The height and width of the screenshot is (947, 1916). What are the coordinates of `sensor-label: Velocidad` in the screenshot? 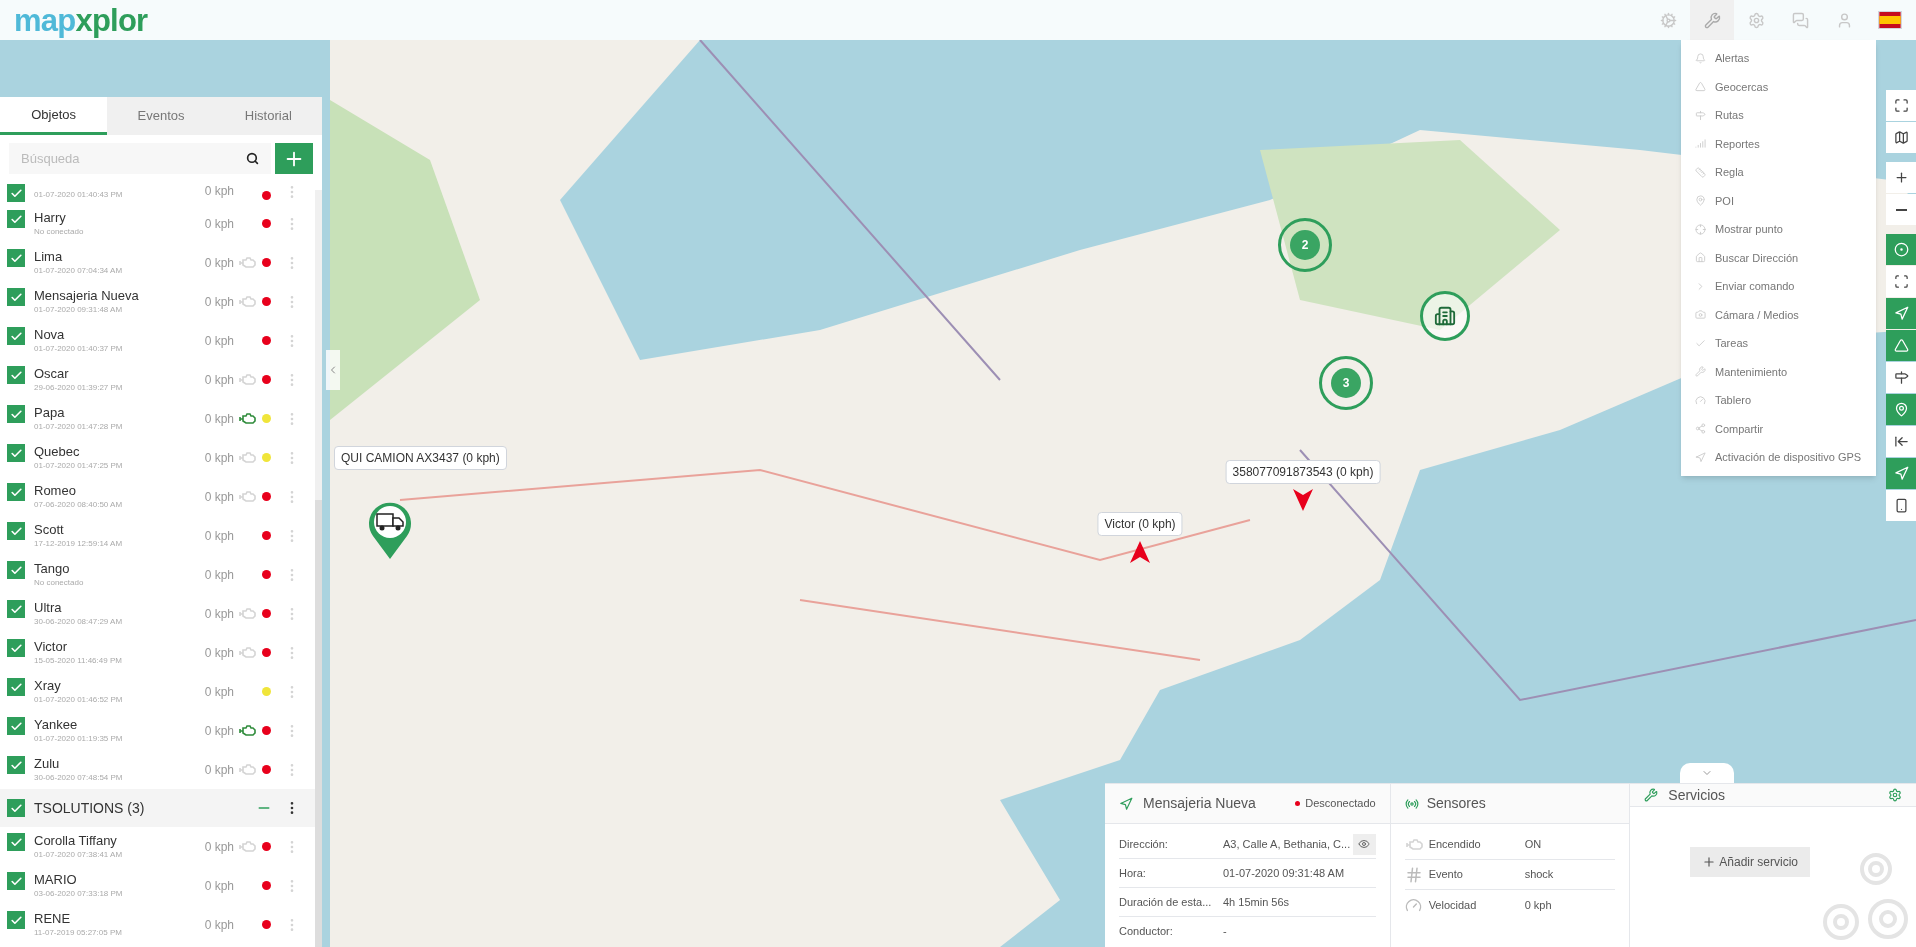 It's located at (1453, 905).